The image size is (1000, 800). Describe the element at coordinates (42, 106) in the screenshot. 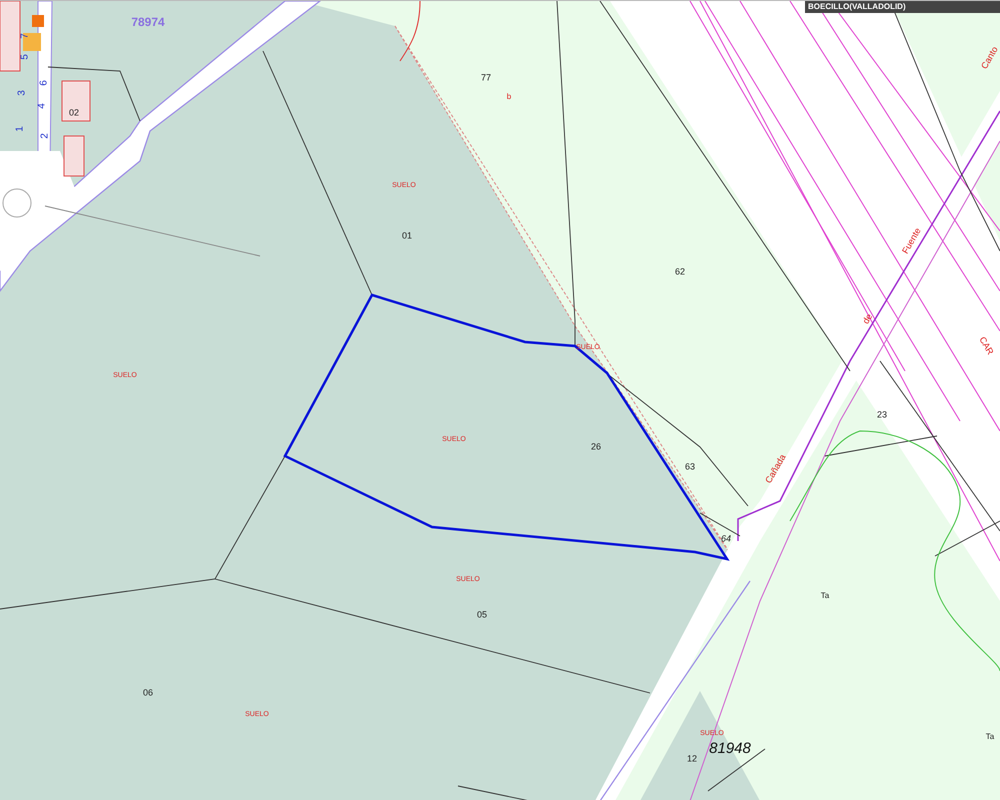

I see `house-number: 4` at that location.